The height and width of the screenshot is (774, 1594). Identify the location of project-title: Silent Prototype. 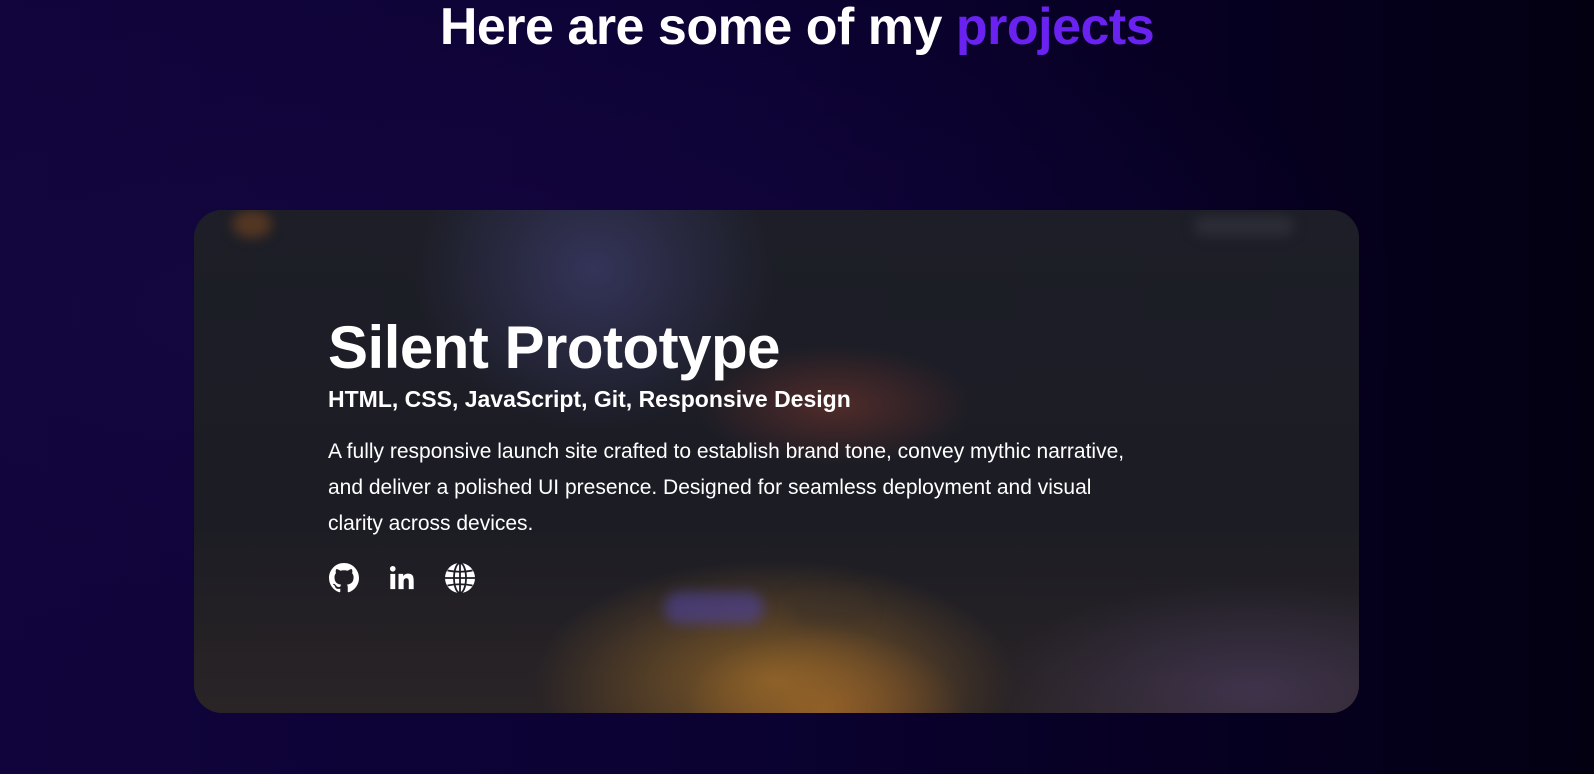
(554, 347).